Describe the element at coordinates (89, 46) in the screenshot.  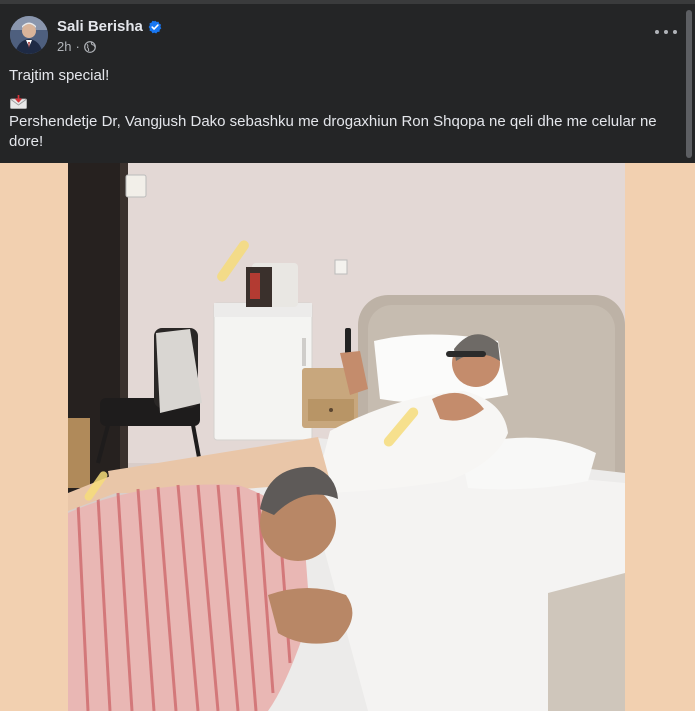
I see `globe-icon` at that location.